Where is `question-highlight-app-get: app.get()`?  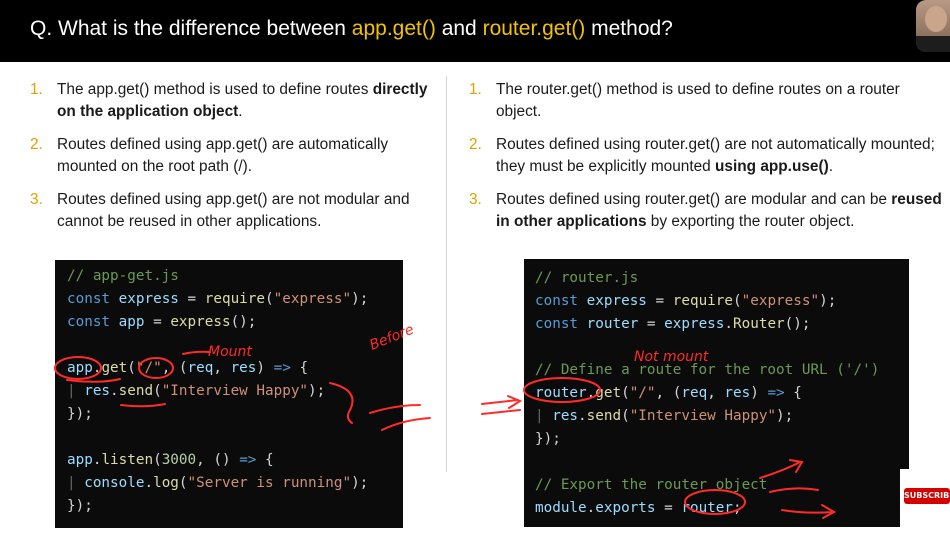 question-highlight-app-get: app.get() is located at coordinates (393, 28).